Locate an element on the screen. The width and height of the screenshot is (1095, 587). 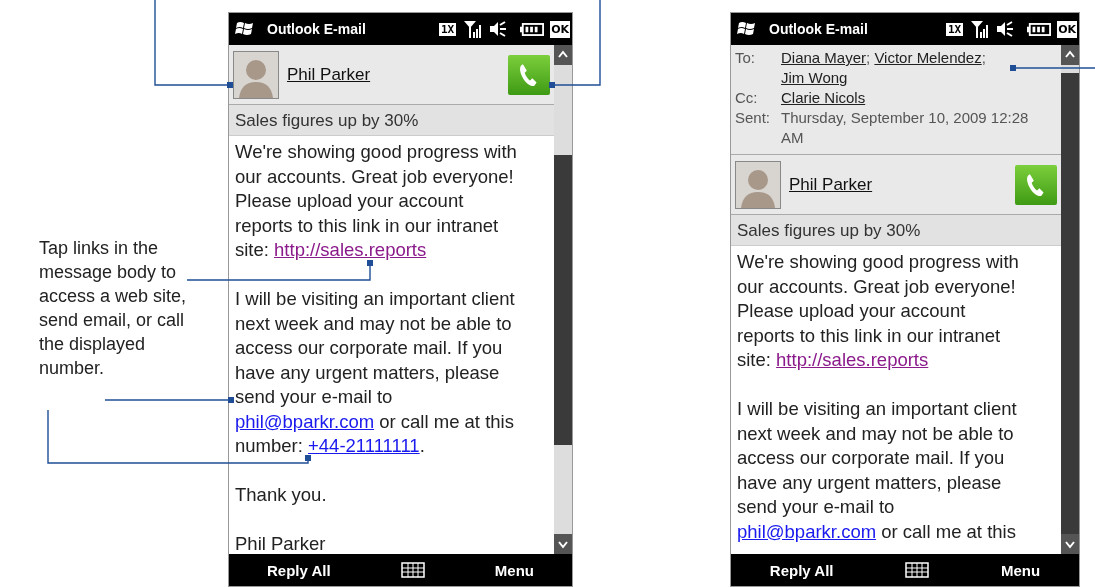
recipient-link: Clarie Nicols is located at coordinates (823, 97).